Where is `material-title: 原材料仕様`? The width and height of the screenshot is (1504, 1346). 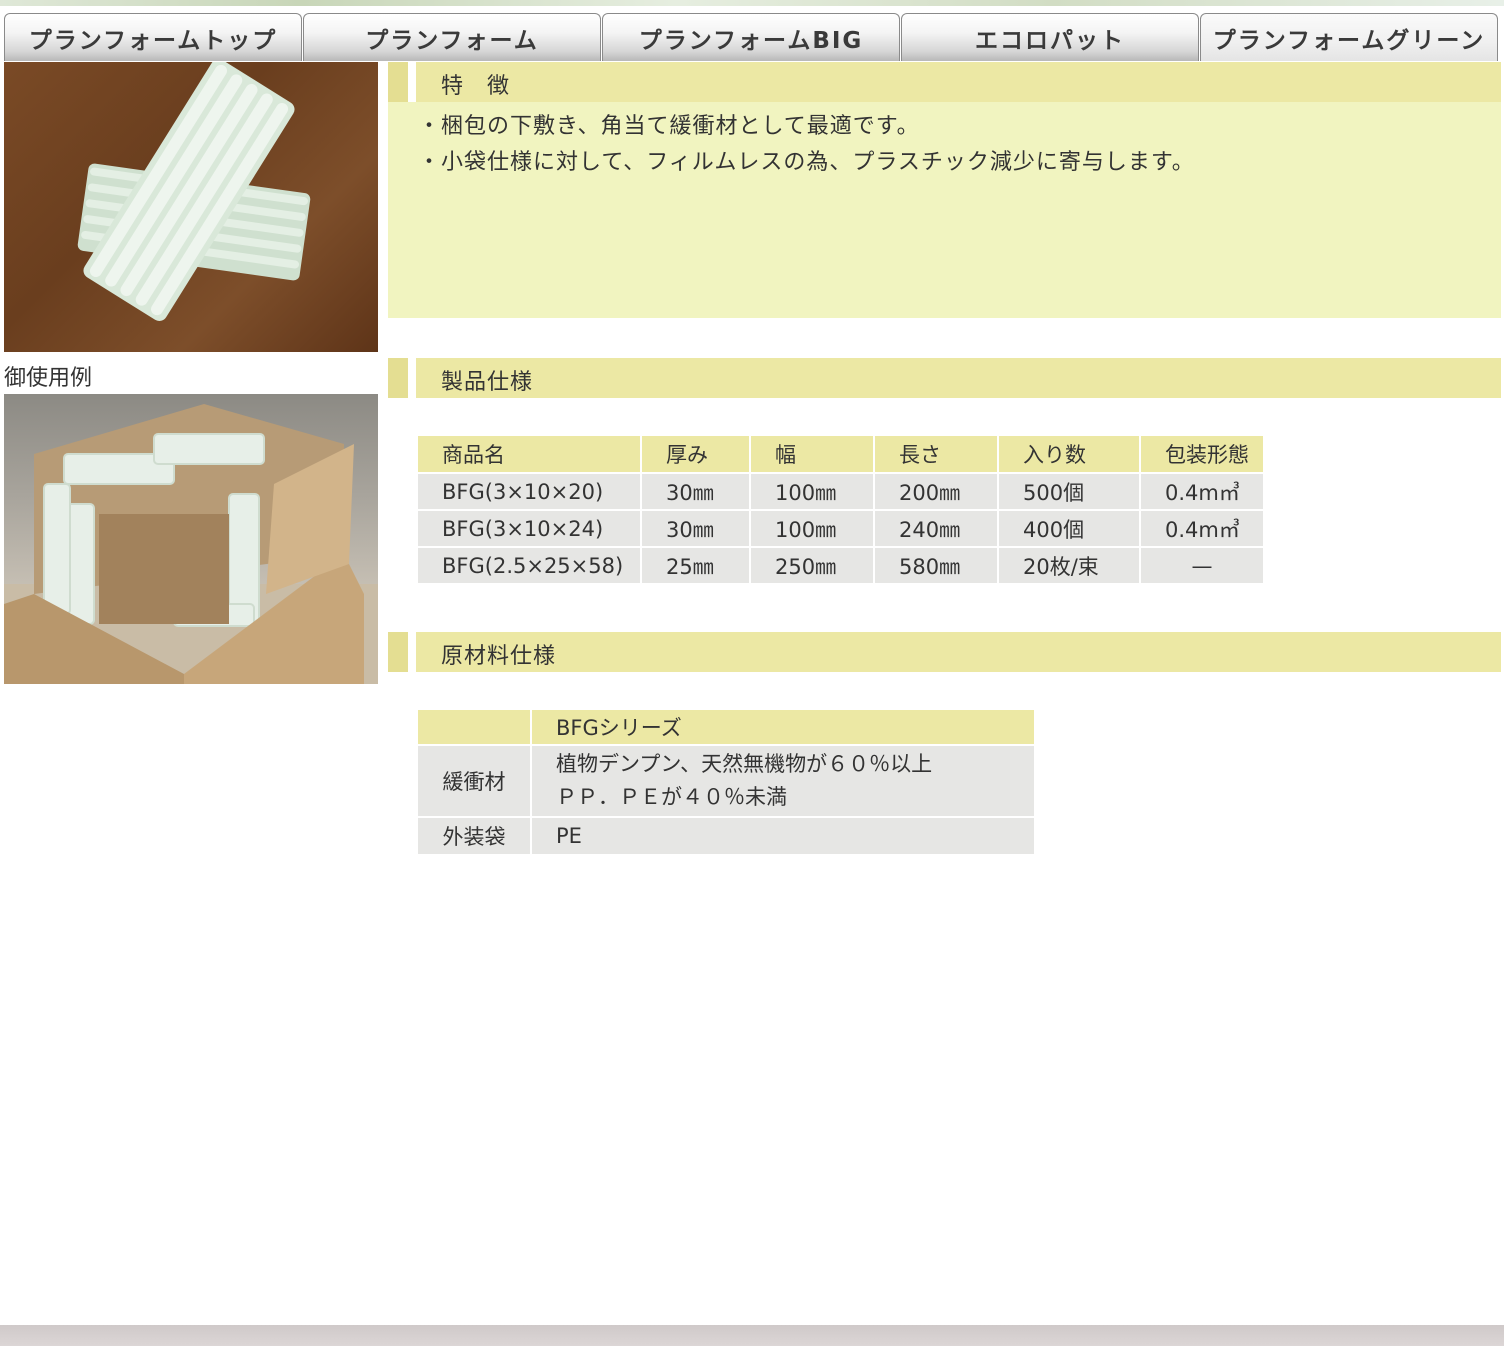 material-title: 原材料仕様 is located at coordinates (499, 656).